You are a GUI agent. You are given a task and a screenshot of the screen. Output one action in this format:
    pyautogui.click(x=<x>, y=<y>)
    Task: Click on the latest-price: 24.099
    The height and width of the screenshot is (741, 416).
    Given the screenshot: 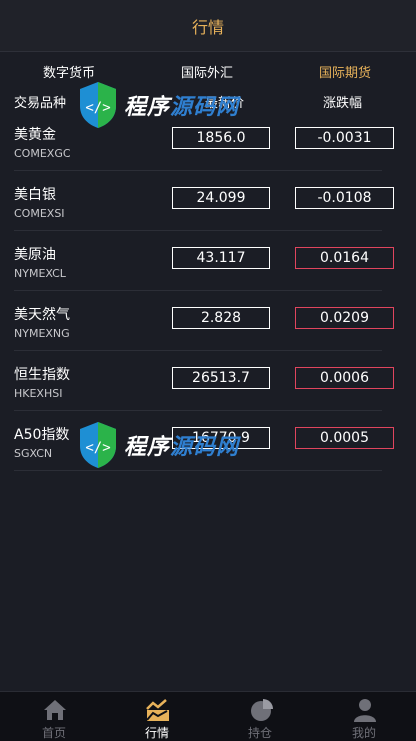 What is the action you would take?
    pyautogui.click(x=221, y=198)
    